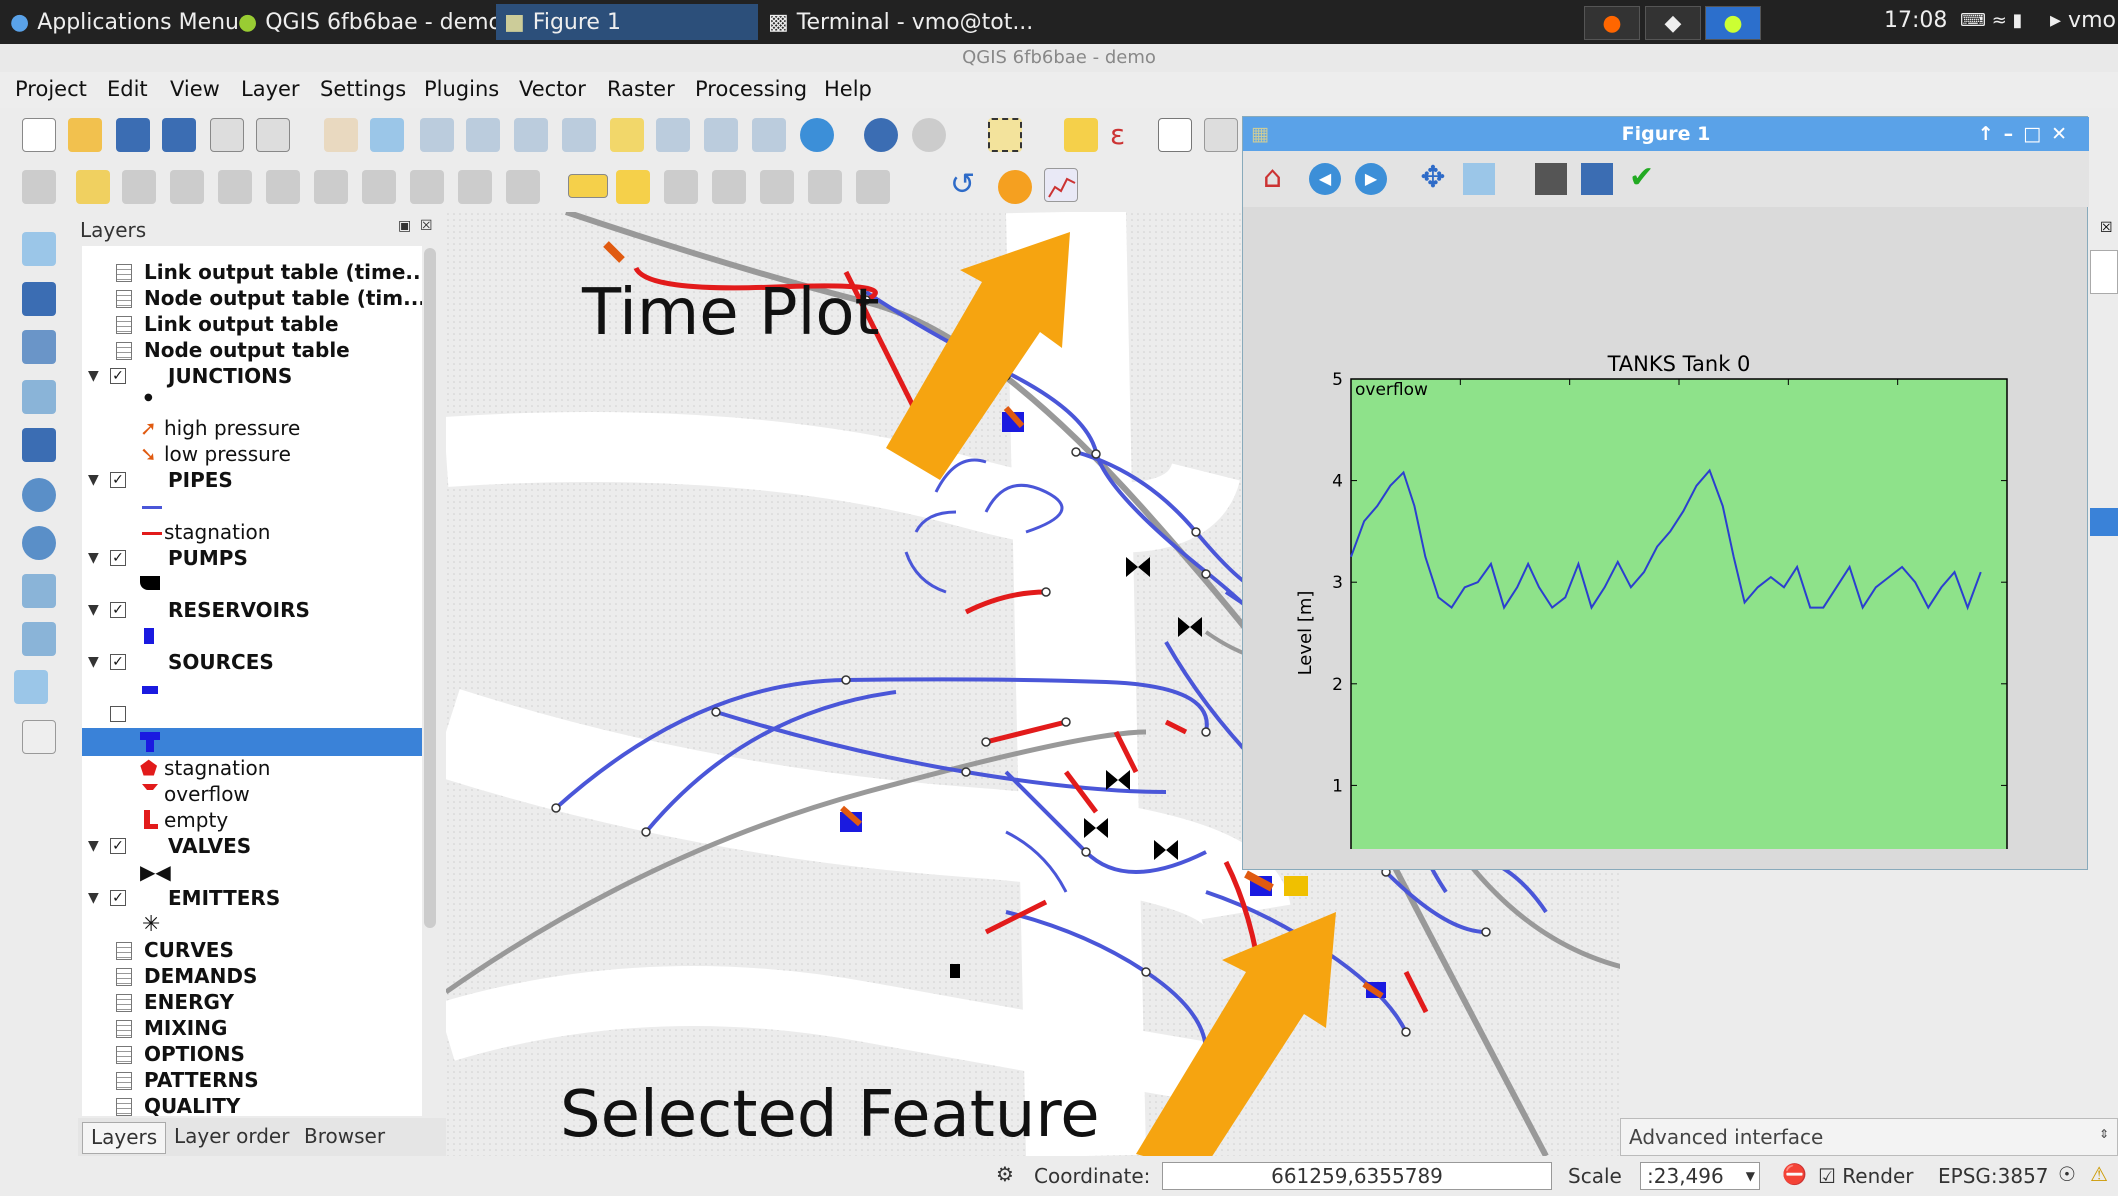  What do you see at coordinates (641, 89) in the screenshot?
I see `menu-raster: Raster` at bounding box center [641, 89].